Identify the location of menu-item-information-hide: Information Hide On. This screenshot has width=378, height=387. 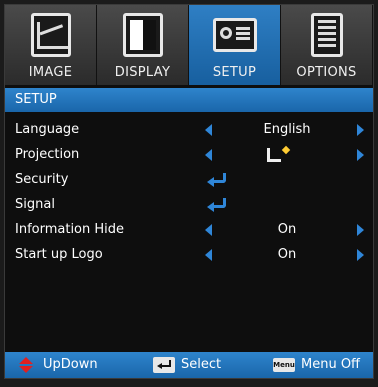
(189, 229).